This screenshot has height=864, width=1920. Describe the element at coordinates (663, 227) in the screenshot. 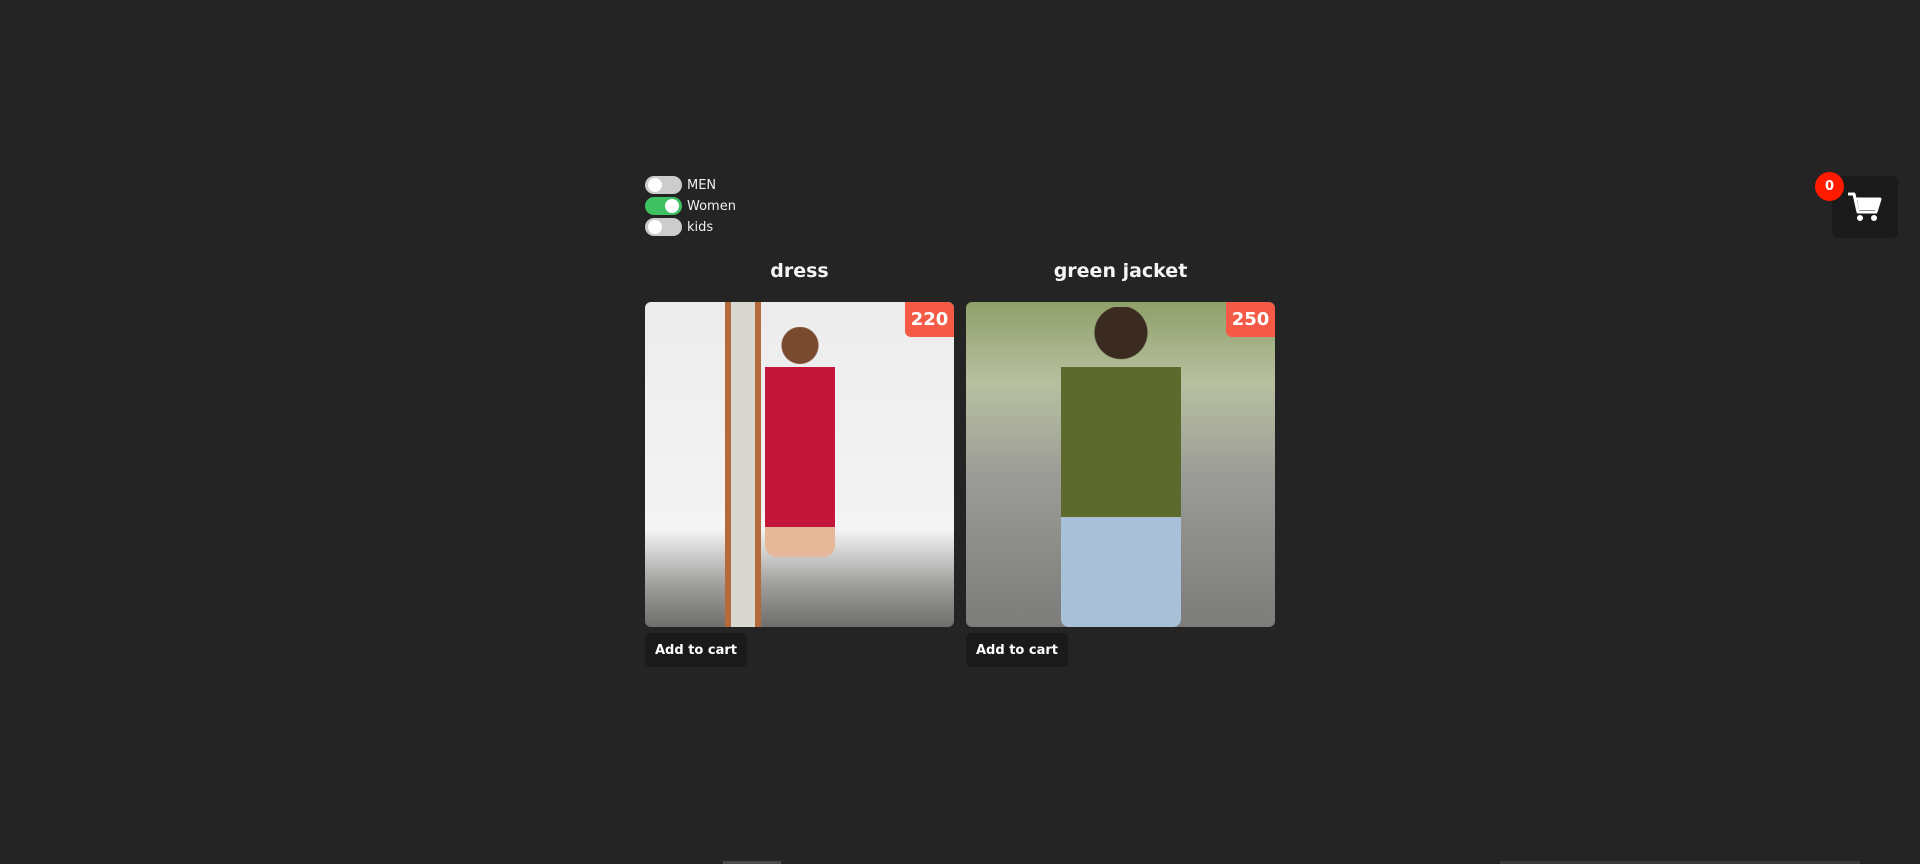

I see `toggle-switch-kids` at that location.